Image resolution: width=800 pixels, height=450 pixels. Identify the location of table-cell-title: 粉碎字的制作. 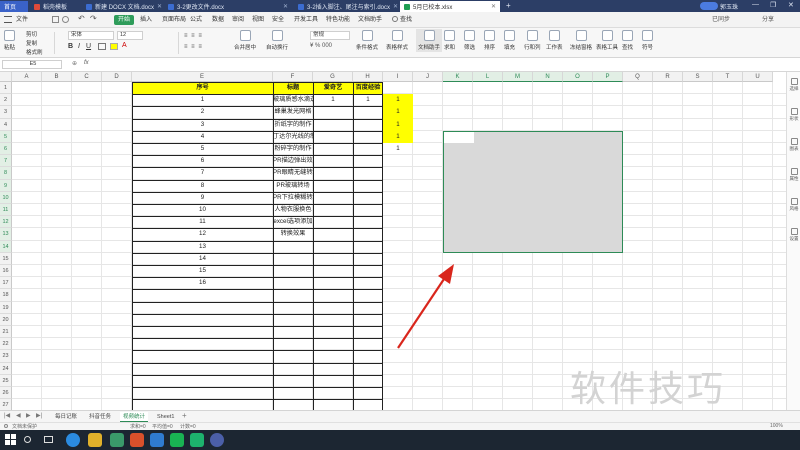
(293, 149).